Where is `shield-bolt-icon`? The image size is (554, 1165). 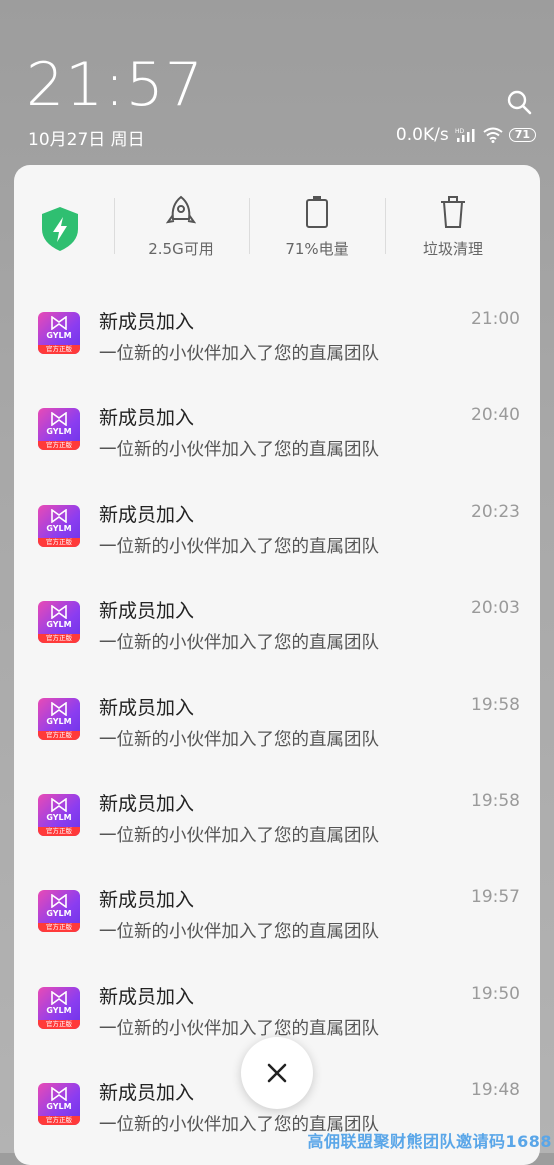 shield-bolt-icon is located at coordinates (60, 229).